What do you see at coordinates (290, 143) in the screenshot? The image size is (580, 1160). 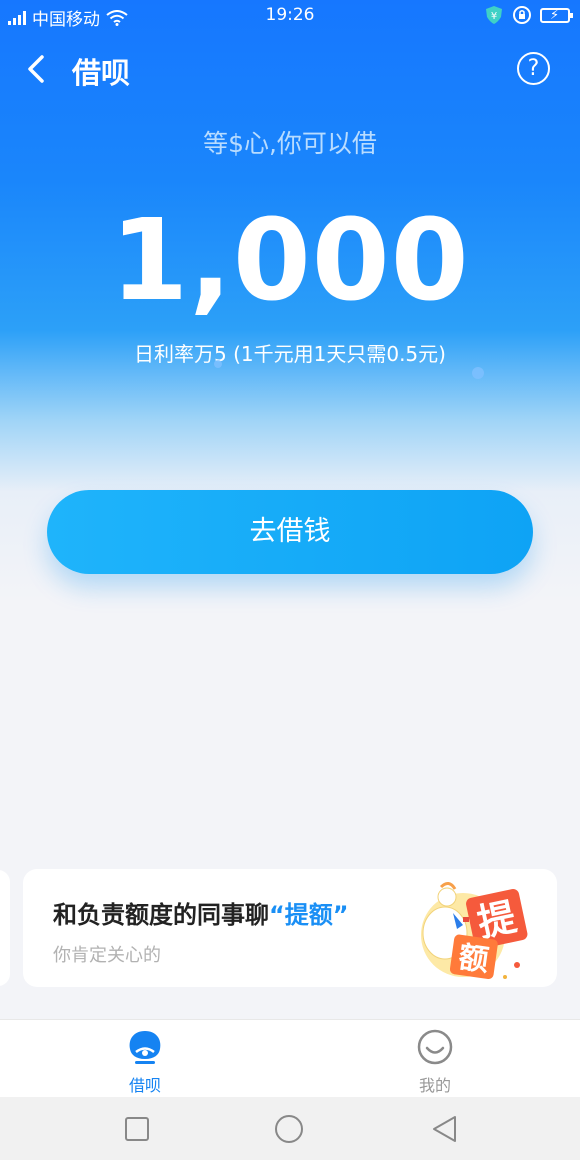 I see `credit-subtitle: 等$心,你可以借` at bounding box center [290, 143].